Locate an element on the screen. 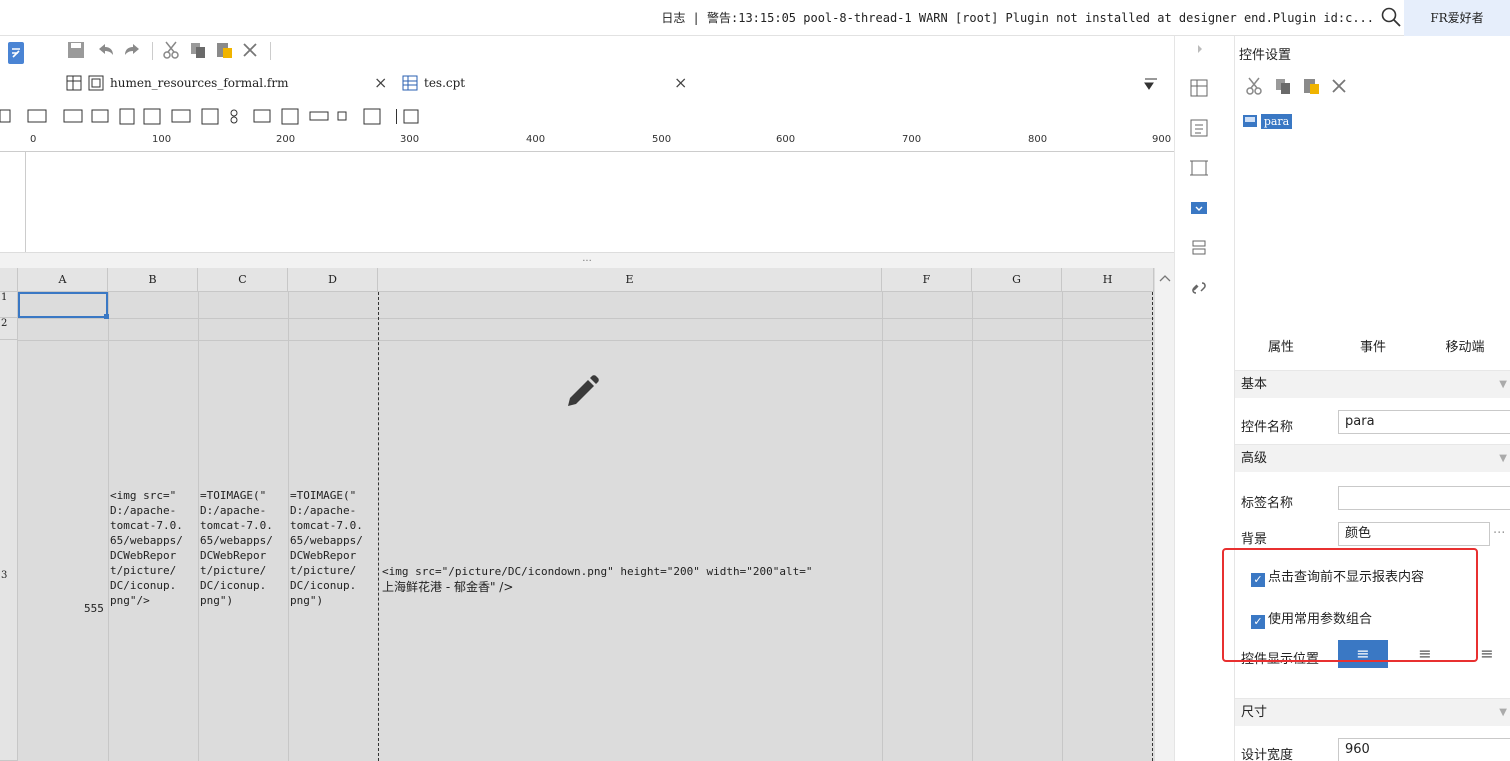 The image size is (1510, 761). search-icon is located at coordinates (1391, 17).